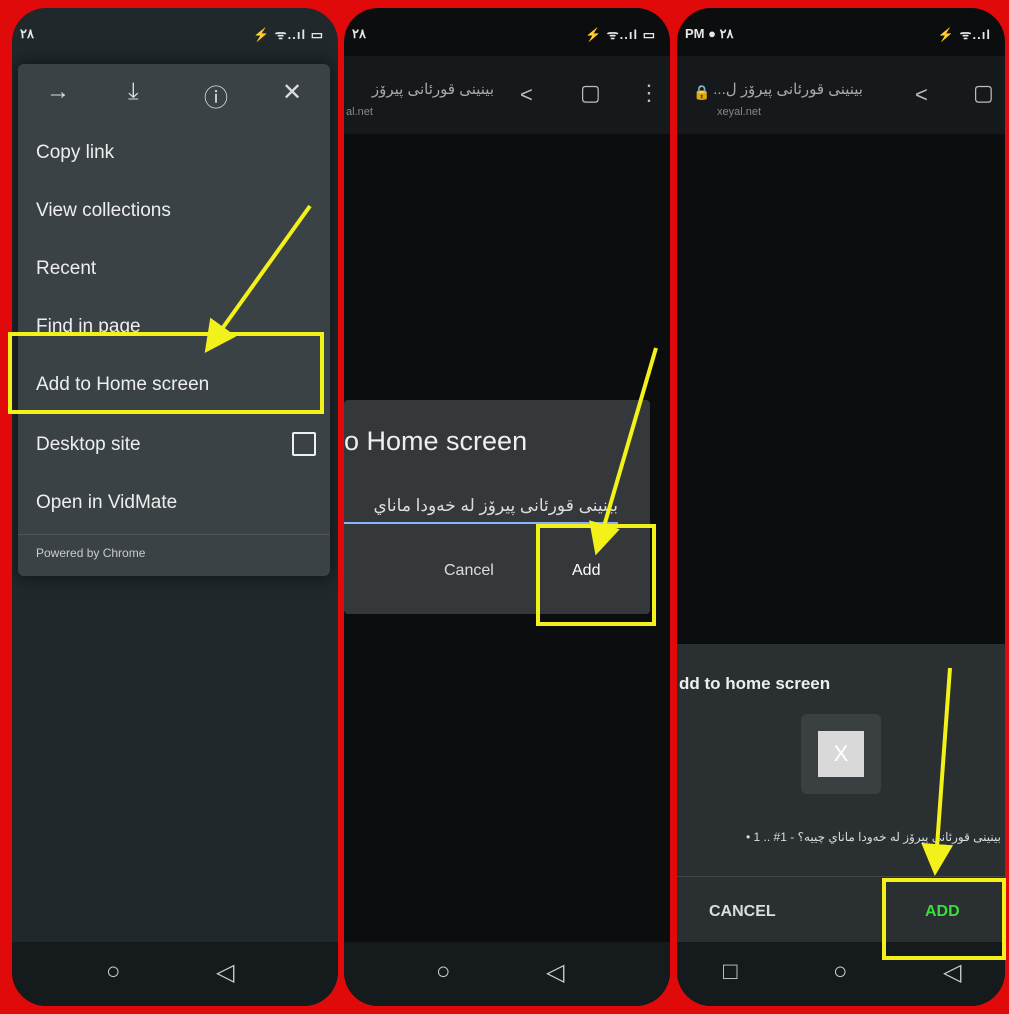  Describe the element at coordinates (649, 93) in the screenshot. I see `more-icon: ⋮` at that location.